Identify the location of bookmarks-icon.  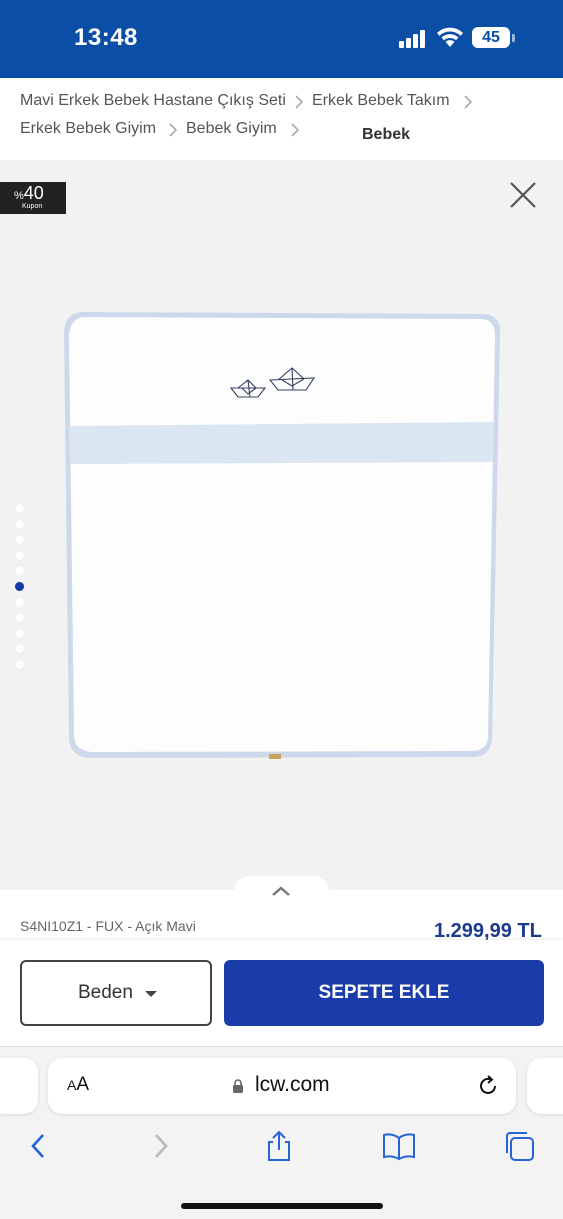
(399, 1146).